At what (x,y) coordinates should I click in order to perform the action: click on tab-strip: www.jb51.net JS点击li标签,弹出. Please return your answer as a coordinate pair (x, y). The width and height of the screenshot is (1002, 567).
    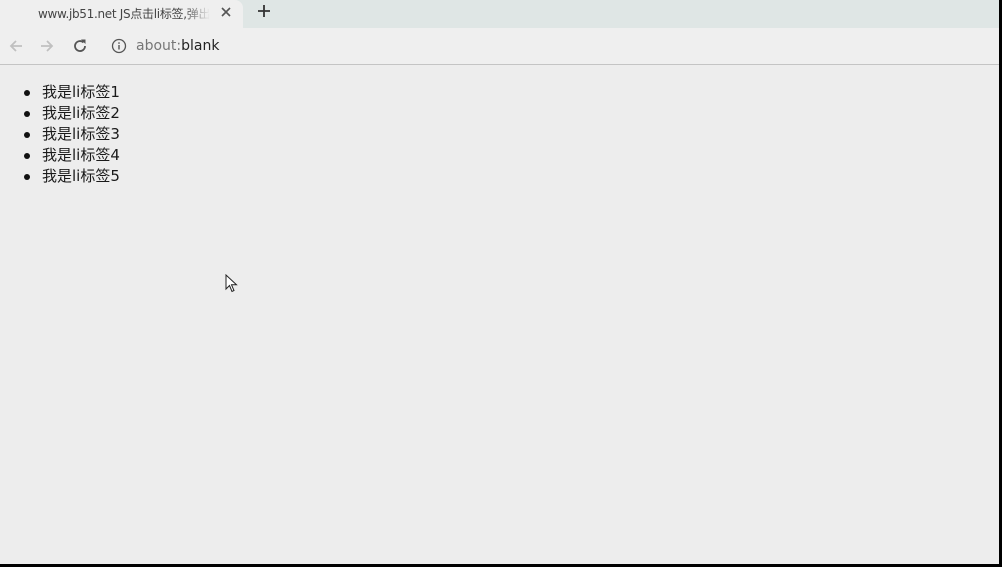
    Looking at the image, I should click on (499, 14).